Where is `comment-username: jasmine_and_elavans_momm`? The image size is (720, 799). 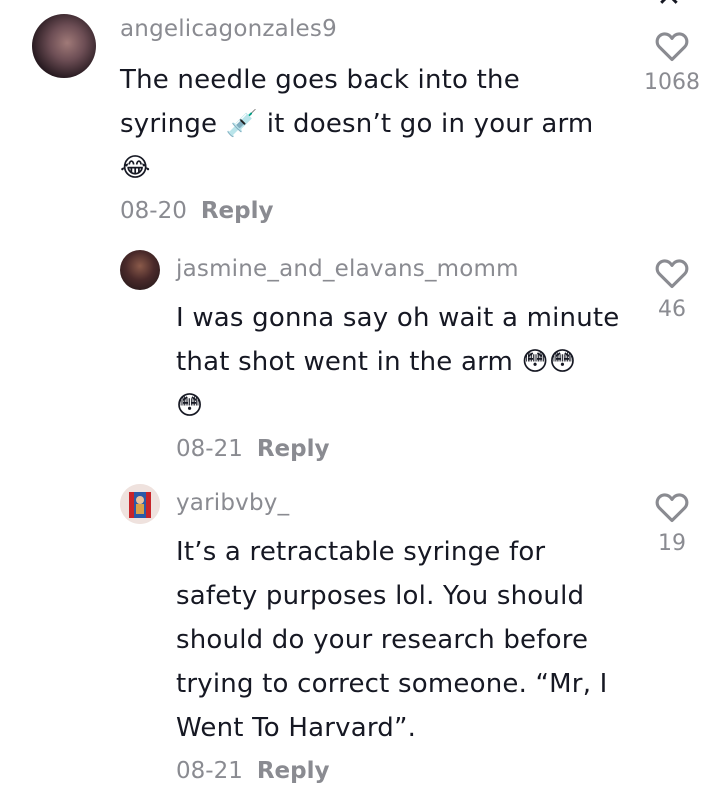 comment-username: jasmine_and_elavans_momm is located at coordinates (347, 269).